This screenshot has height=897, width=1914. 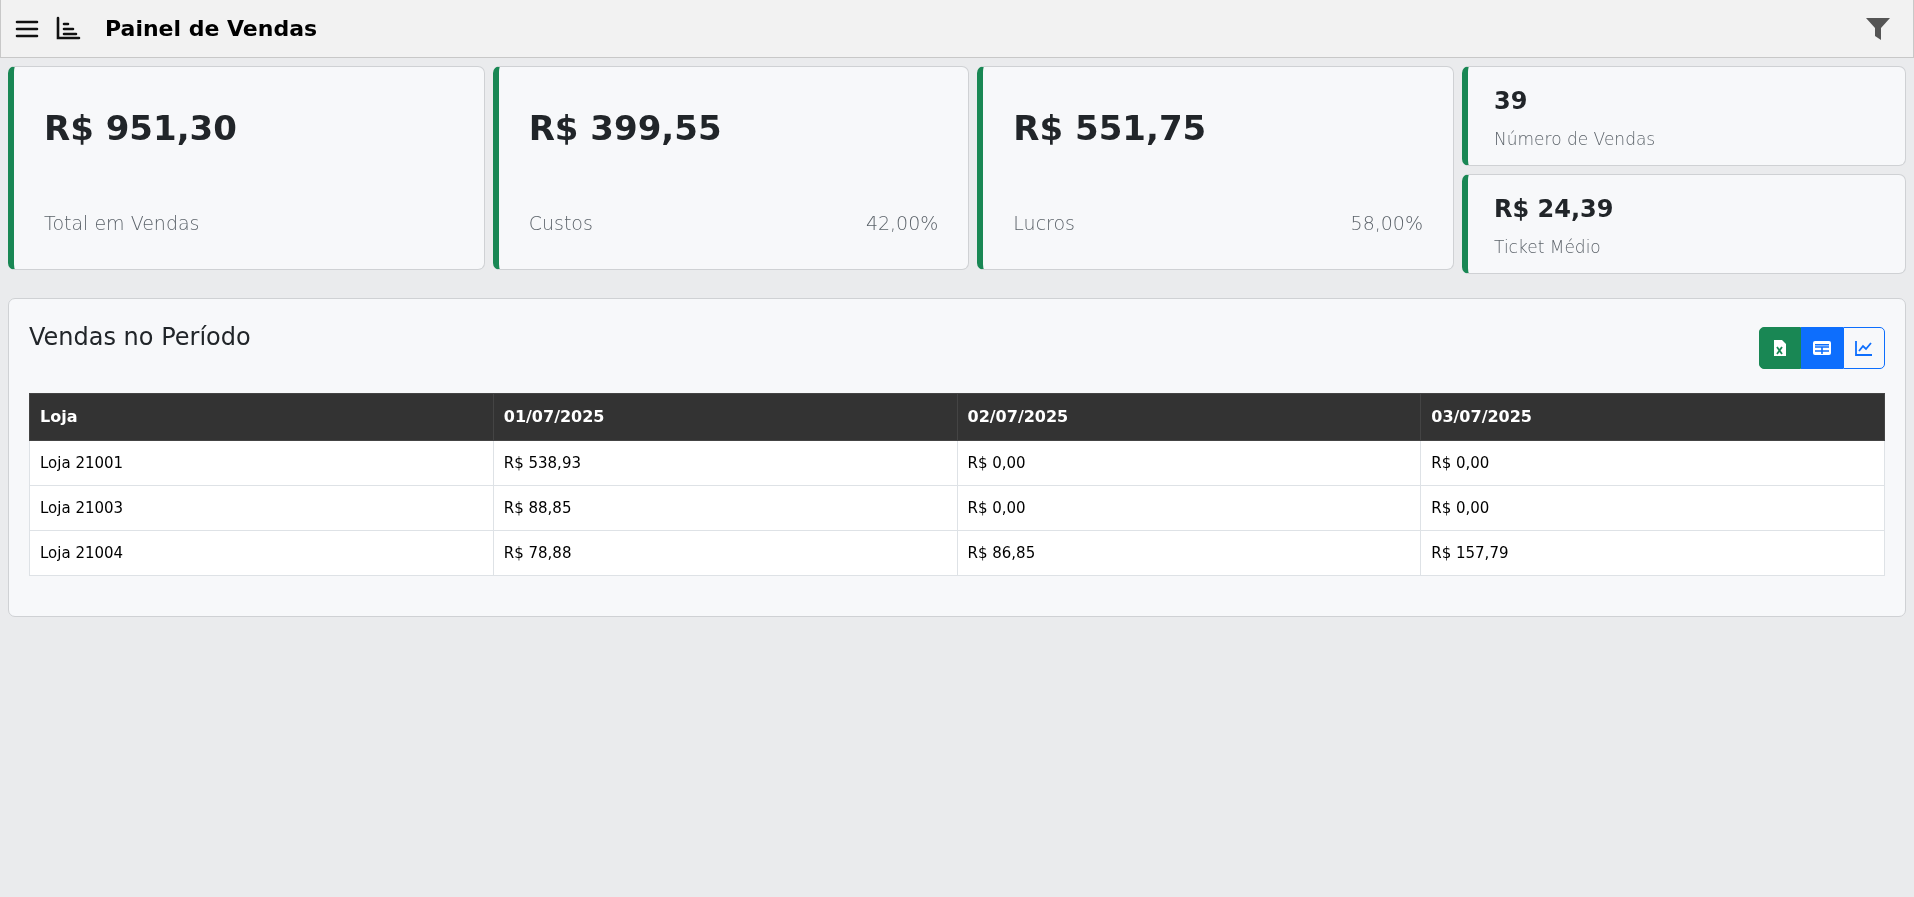 I want to click on stat-label: Ticket Médio, so click(x=1548, y=247).